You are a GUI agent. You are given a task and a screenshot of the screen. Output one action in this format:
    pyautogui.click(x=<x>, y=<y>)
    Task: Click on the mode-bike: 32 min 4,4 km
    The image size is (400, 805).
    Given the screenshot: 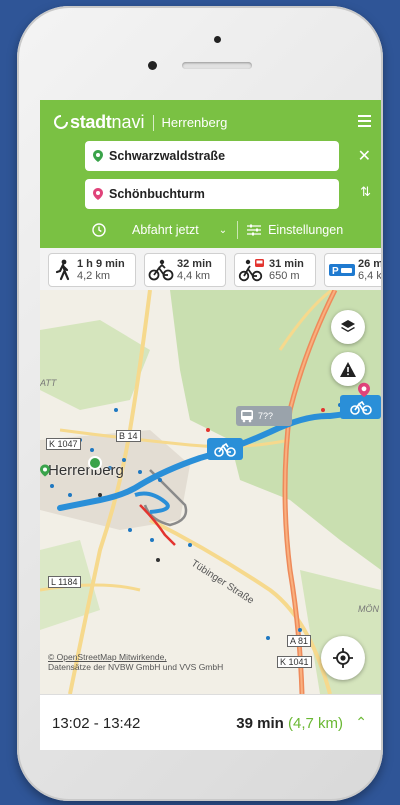 What is the action you would take?
    pyautogui.click(x=185, y=270)
    